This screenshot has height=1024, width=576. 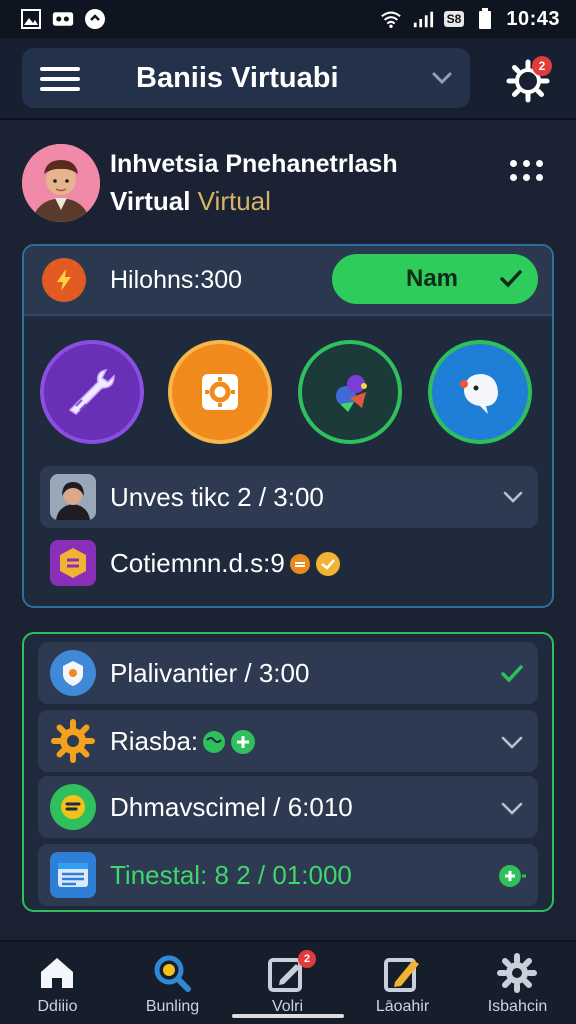 What do you see at coordinates (288, 1016) in the screenshot?
I see `home-indicator` at bounding box center [288, 1016].